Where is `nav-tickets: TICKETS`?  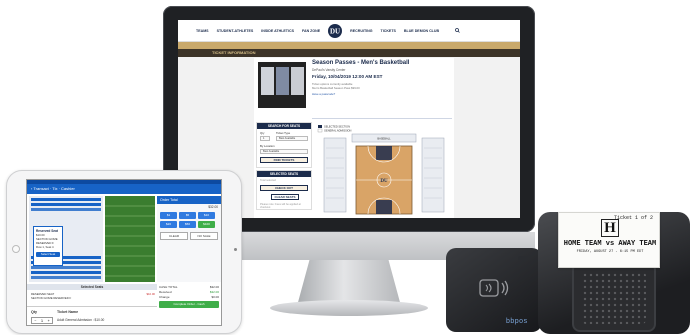
nav-tickets: TICKETS is located at coordinates (388, 31).